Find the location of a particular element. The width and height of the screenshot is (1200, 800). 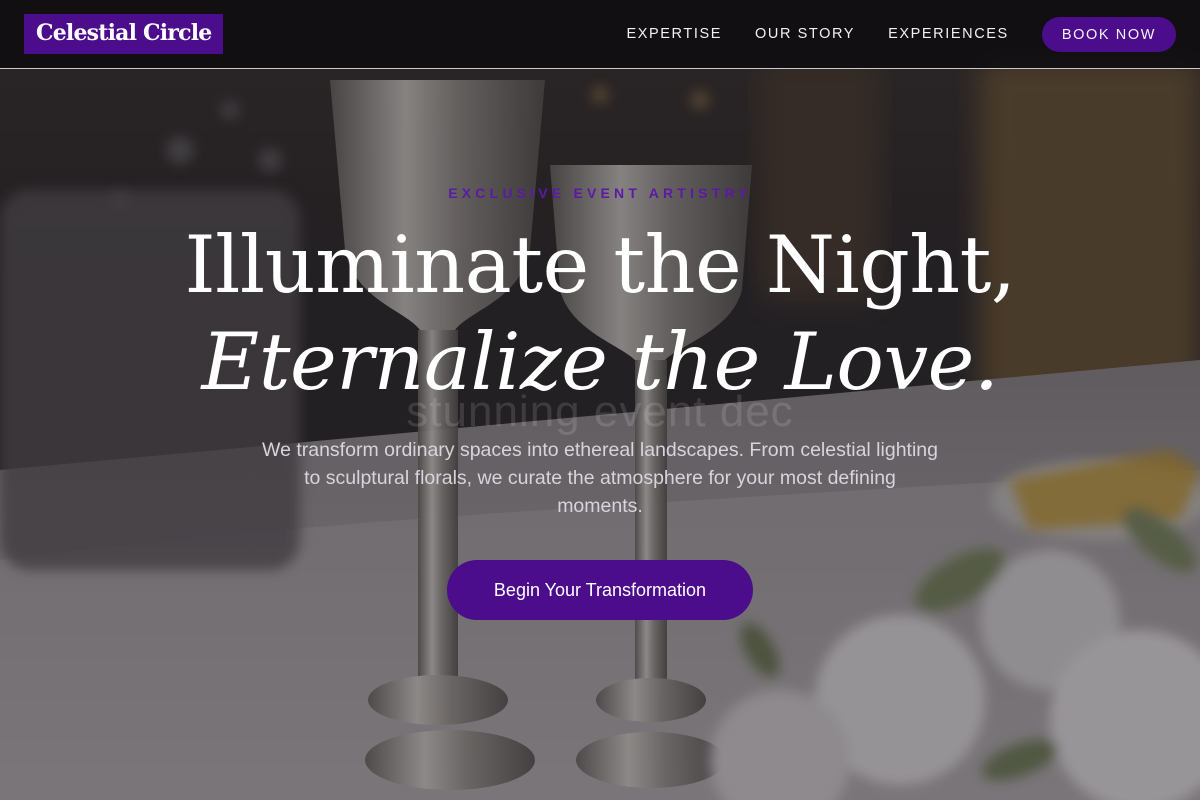

brand-logo: Celestial Circle is located at coordinates (124, 34).